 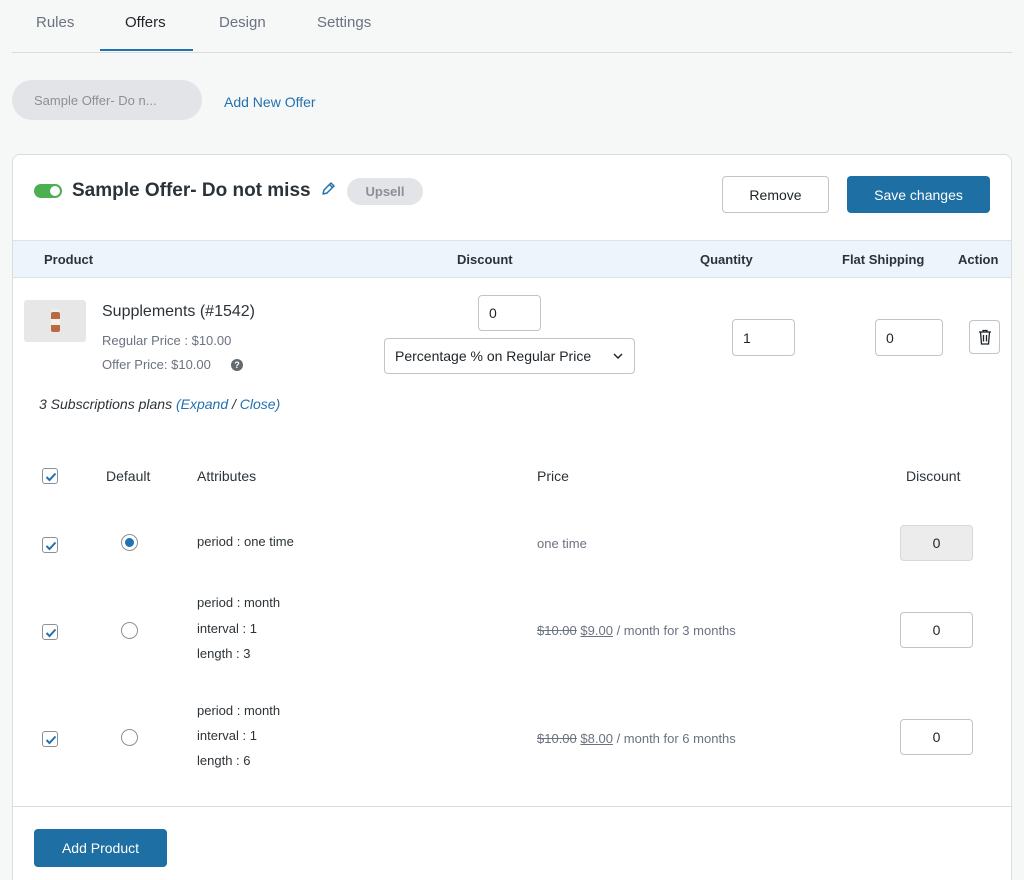 What do you see at coordinates (596, 630) in the screenshot?
I see `sale-price: $9.00` at bounding box center [596, 630].